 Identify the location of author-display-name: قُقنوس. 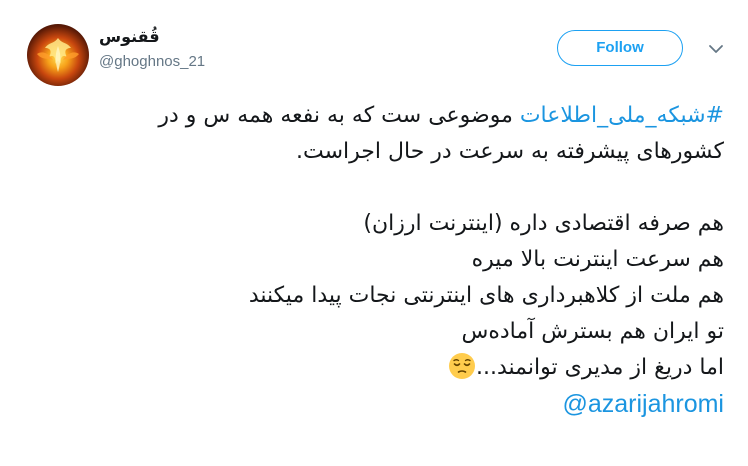
(152, 37).